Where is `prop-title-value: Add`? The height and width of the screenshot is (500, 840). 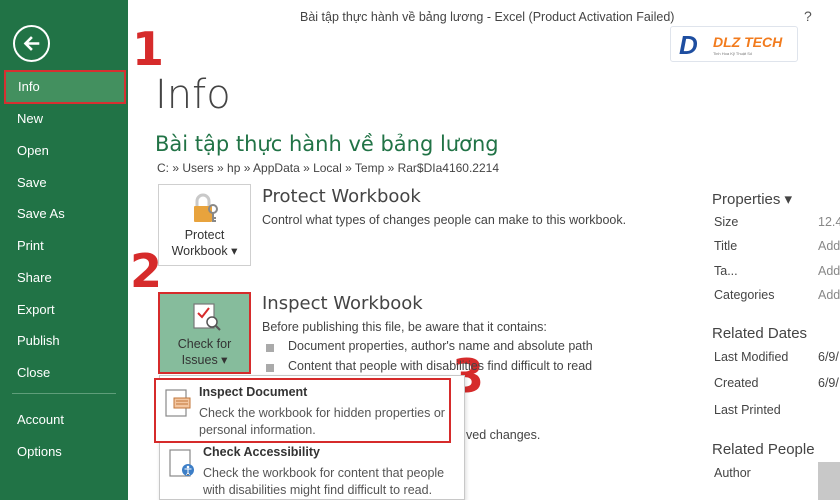 prop-title-value: Add is located at coordinates (829, 246).